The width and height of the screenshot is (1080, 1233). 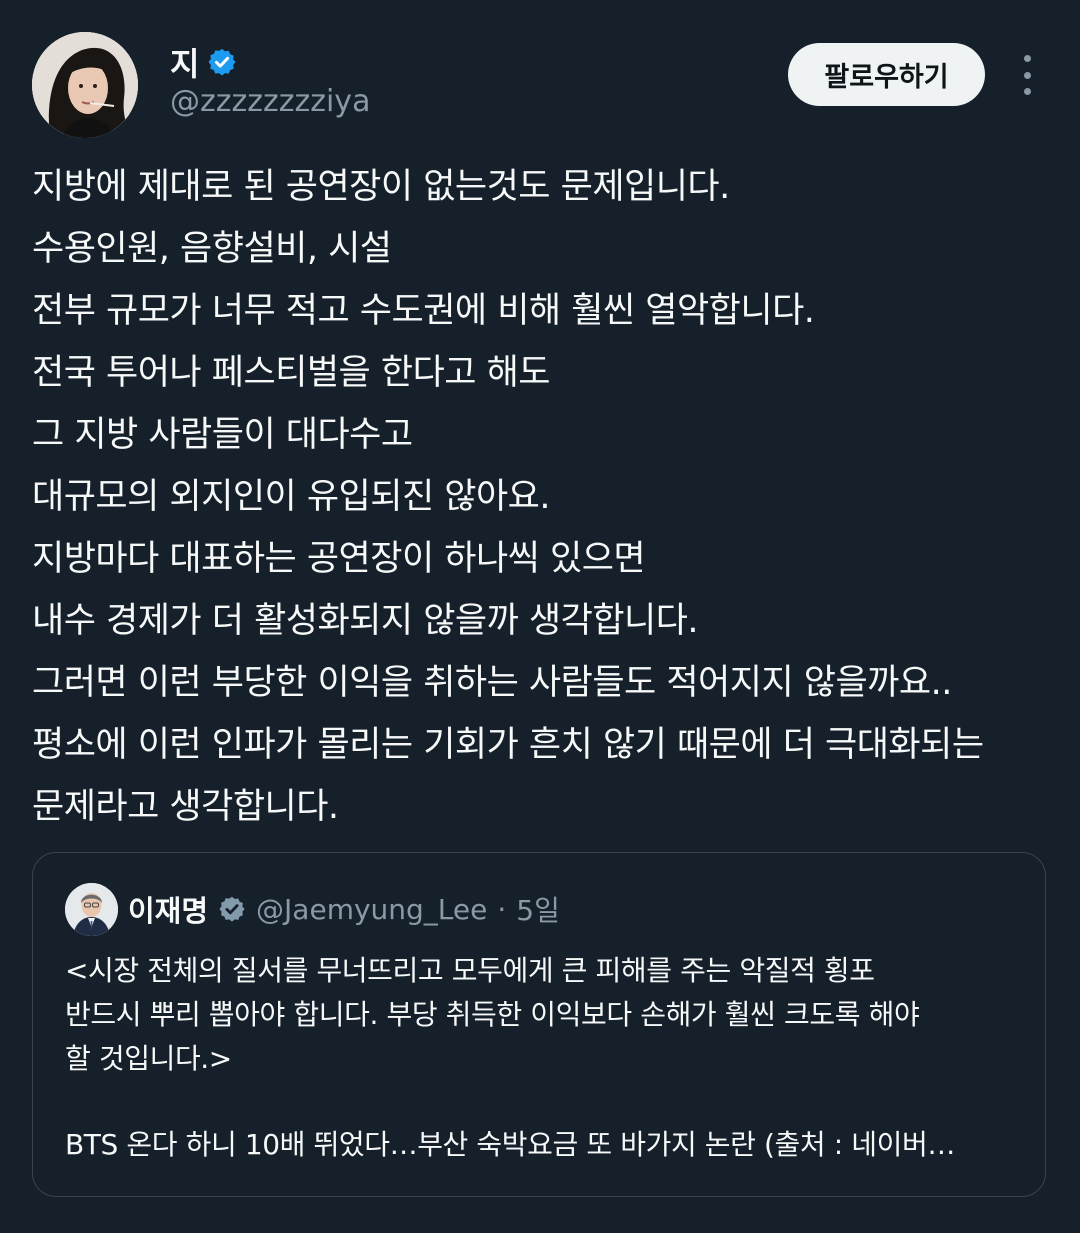 What do you see at coordinates (381, 187) in the screenshot?
I see `tweet-text-line: 지방에 제대로 된 공연장이 없는것도 문제입니다.` at bounding box center [381, 187].